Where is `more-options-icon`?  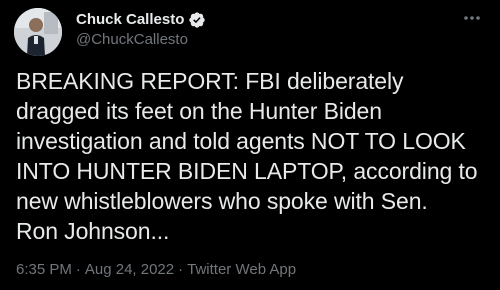
more-options-icon is located at coordinates (472, 18).